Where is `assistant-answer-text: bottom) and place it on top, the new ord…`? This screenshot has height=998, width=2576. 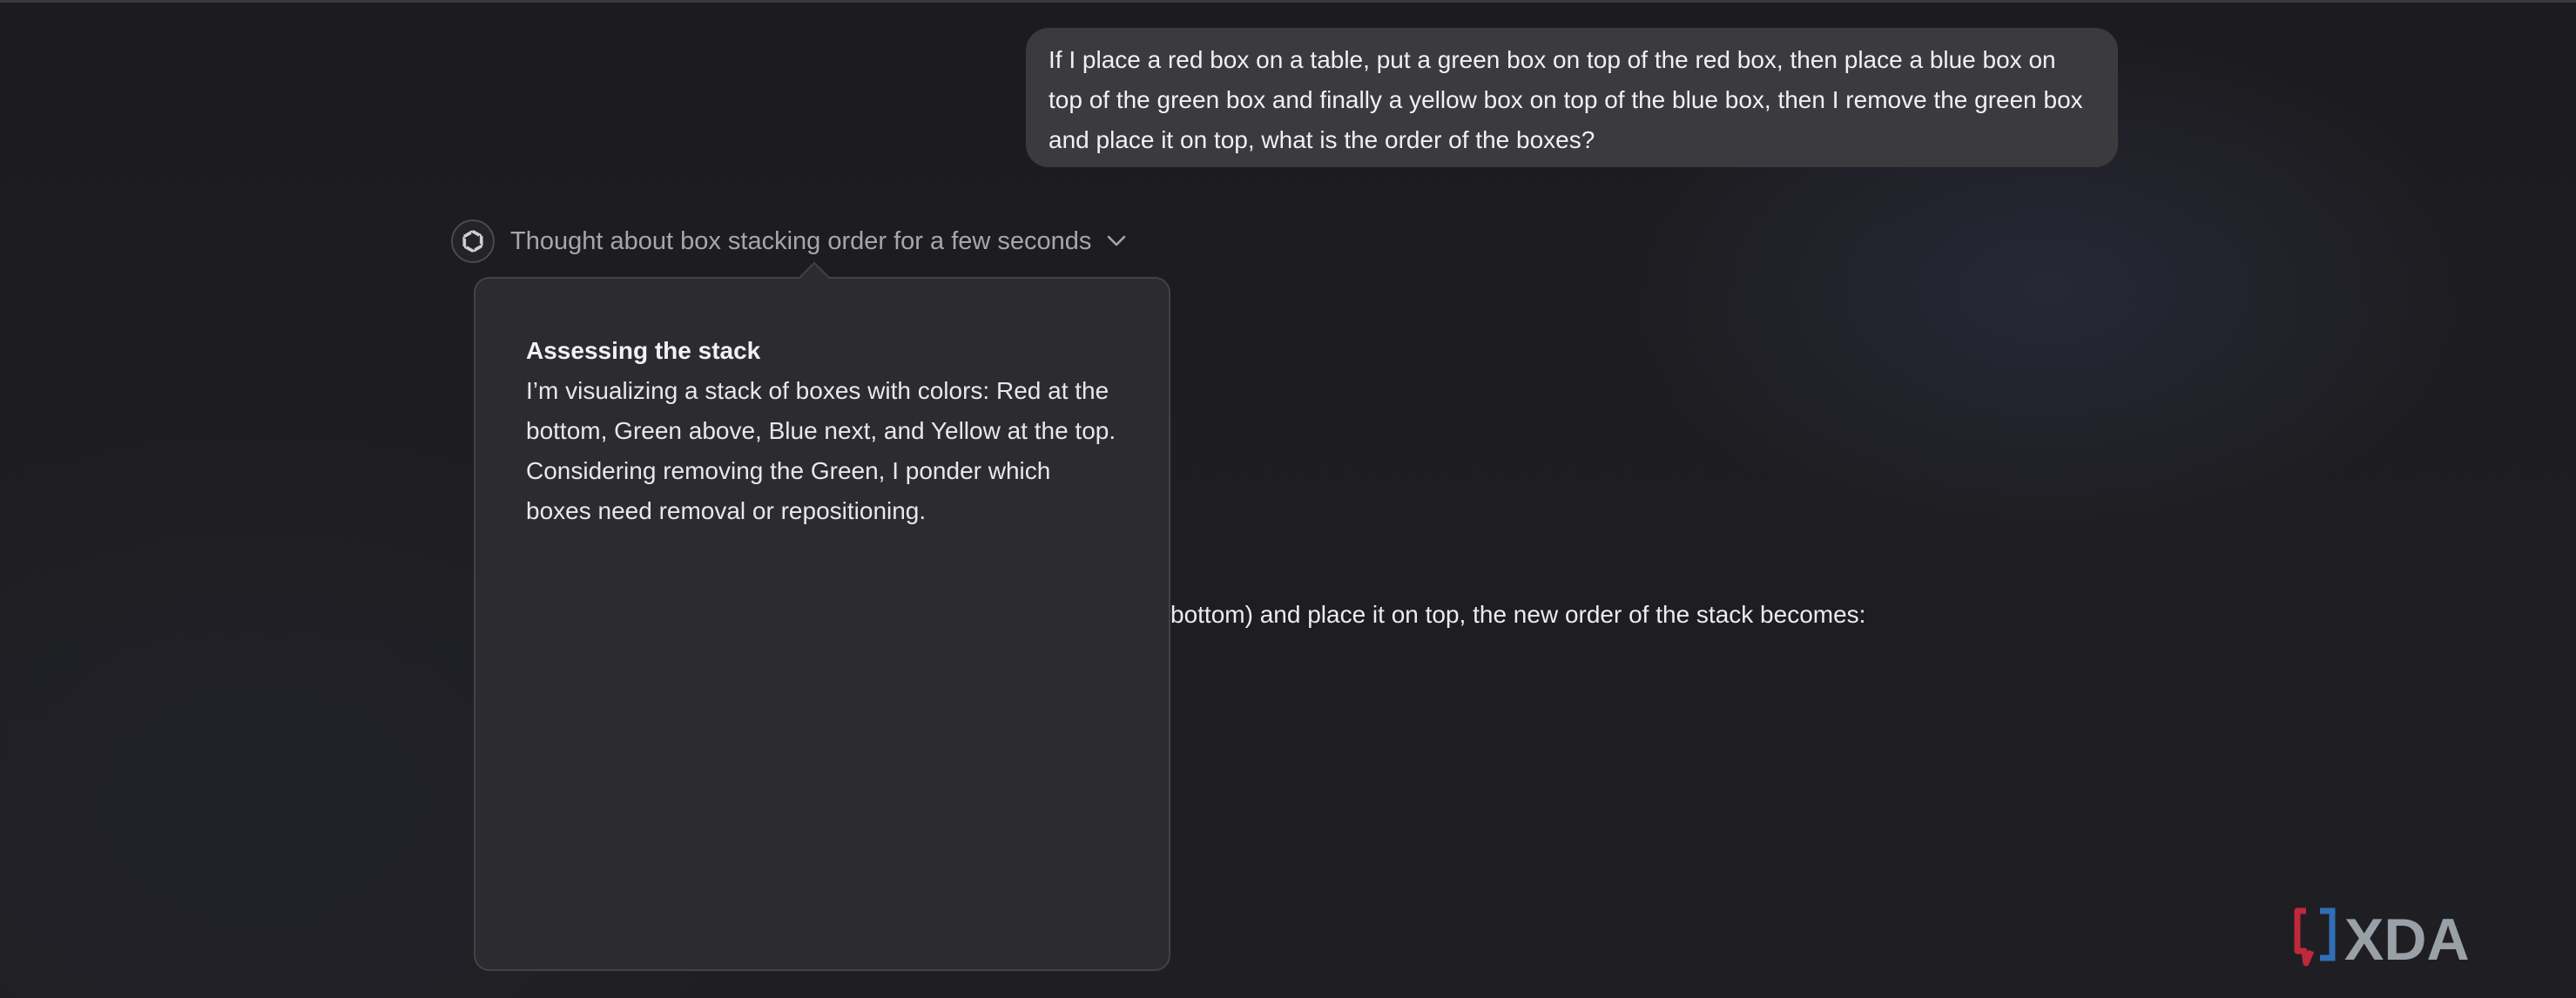
assistant-answer-text: bottom) and place it on top, the new ord… is located at coordinates (1518, 614).